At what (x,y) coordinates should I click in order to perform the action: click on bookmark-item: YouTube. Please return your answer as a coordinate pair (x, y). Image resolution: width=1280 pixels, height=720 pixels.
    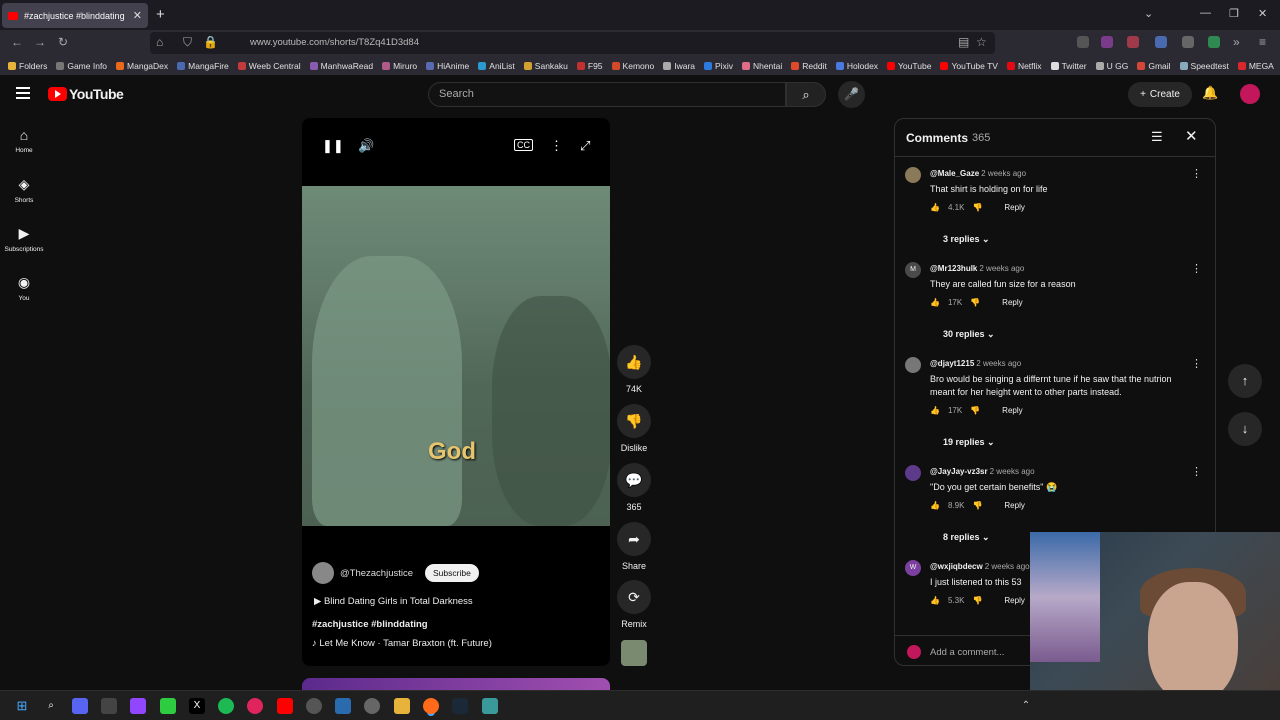
    Looking at the image, I should click on (909, 66).